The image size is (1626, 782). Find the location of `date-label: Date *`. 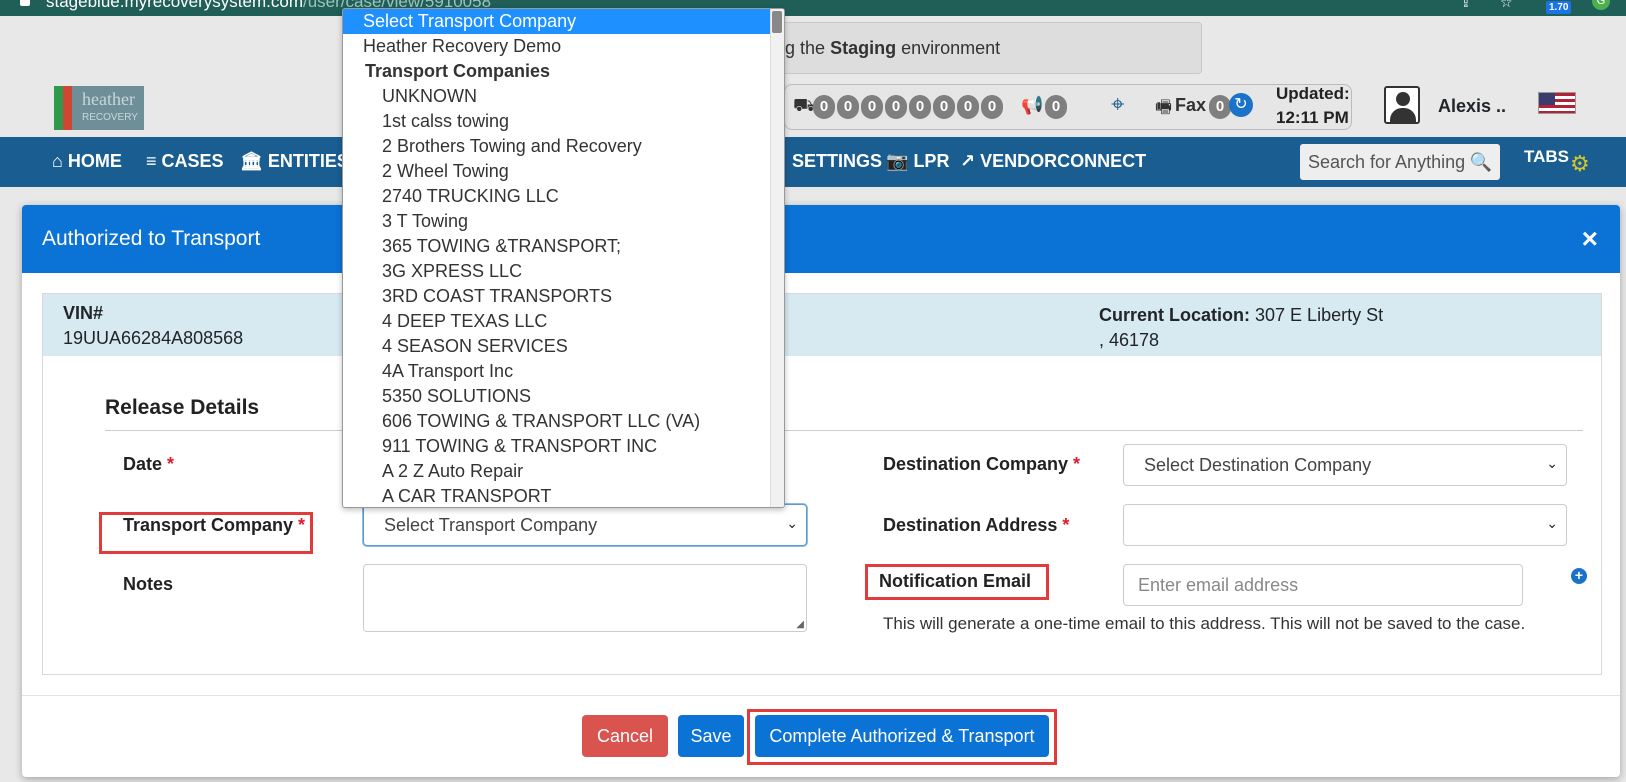

date-label: Date * is located at coordinates (149, 464).